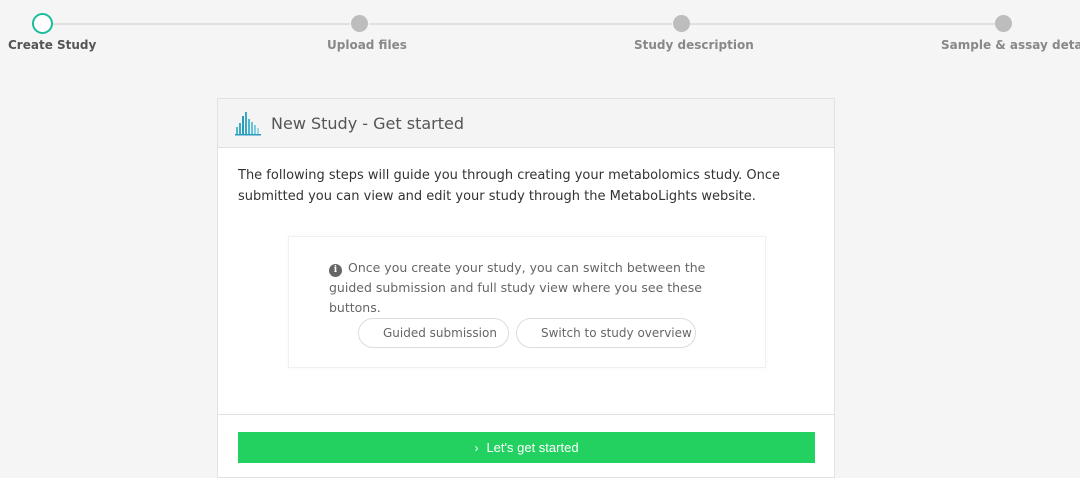  I want to click on chevron-right-icon: ›, so click(476, 447).